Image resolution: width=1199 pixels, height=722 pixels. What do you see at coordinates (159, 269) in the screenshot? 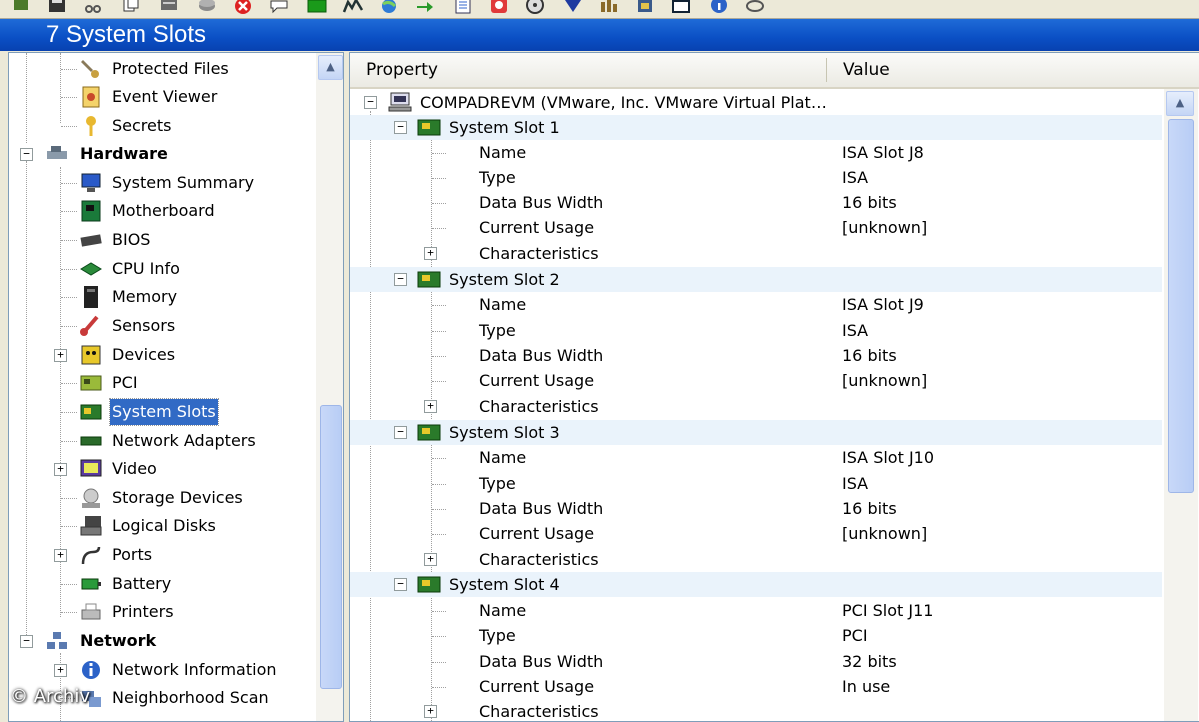
I see `tree-item-cpu-info: CPU Info` at bounding box center [159, 269].